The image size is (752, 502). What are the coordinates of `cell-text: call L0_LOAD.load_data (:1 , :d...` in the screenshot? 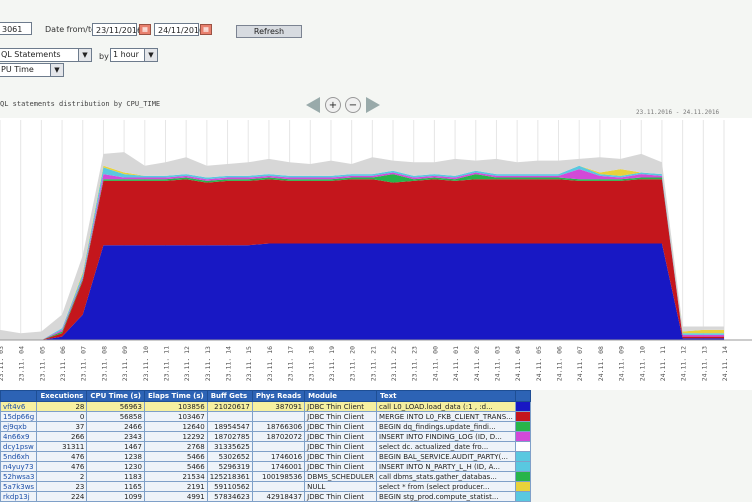 It's located at (446, 406).